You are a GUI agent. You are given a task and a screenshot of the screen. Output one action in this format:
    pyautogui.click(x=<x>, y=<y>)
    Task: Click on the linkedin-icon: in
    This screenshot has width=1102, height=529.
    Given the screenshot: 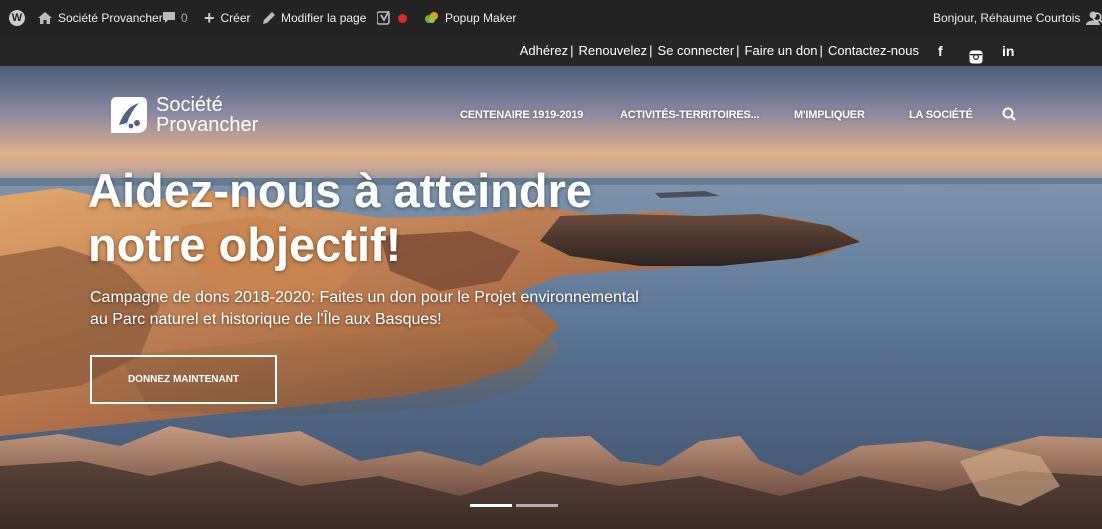 What is the action you would take?
    pyautogui.click(x=1008, y=51)
    